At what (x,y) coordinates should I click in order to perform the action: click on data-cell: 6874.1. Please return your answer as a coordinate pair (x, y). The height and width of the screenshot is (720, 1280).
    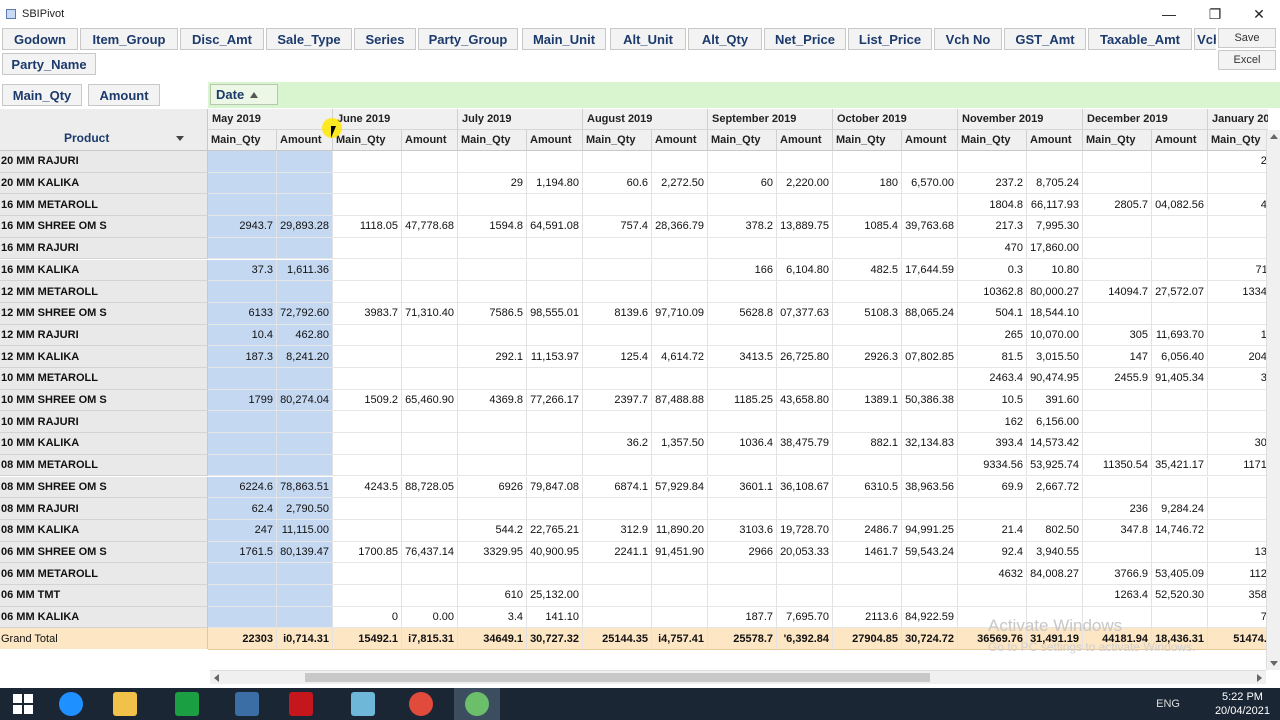
    Looking at the image, I should click on (617, 487).